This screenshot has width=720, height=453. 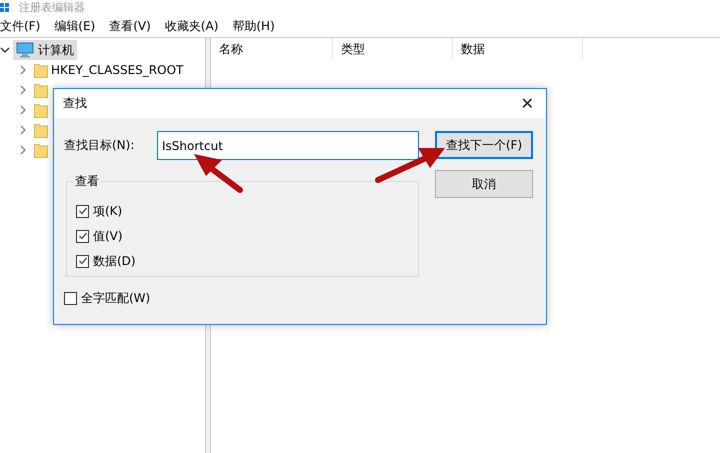 What do you see at coordinates (108, 236) in the screenshot?
I see `checkbox-label: 值(V)` at bounding box center [108, 236].